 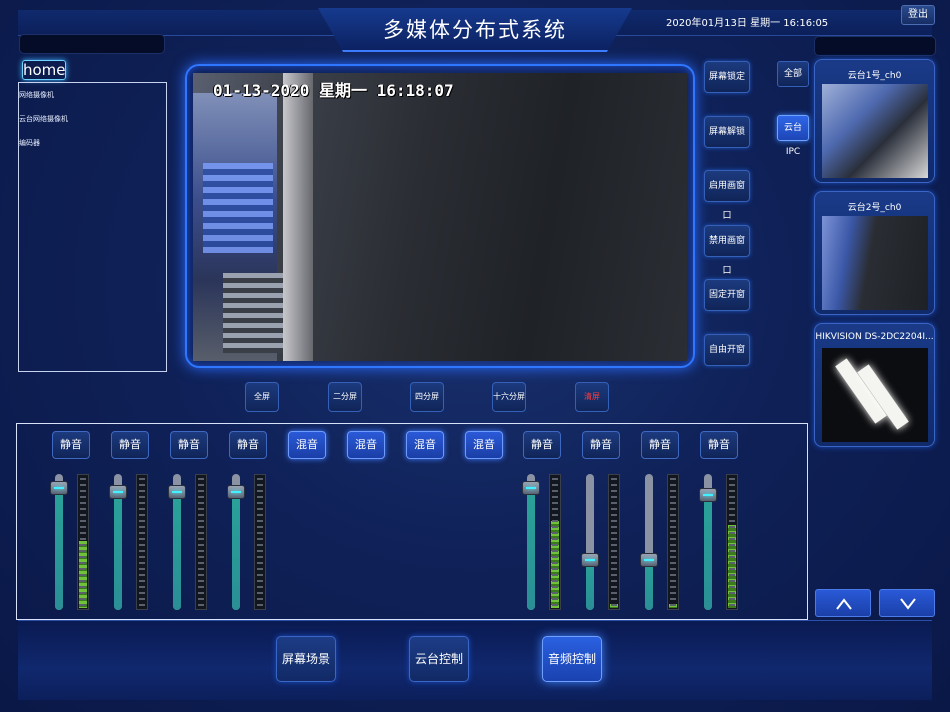 I want to click on camera-card-1-thumbnail, so click(x=875, y=131).